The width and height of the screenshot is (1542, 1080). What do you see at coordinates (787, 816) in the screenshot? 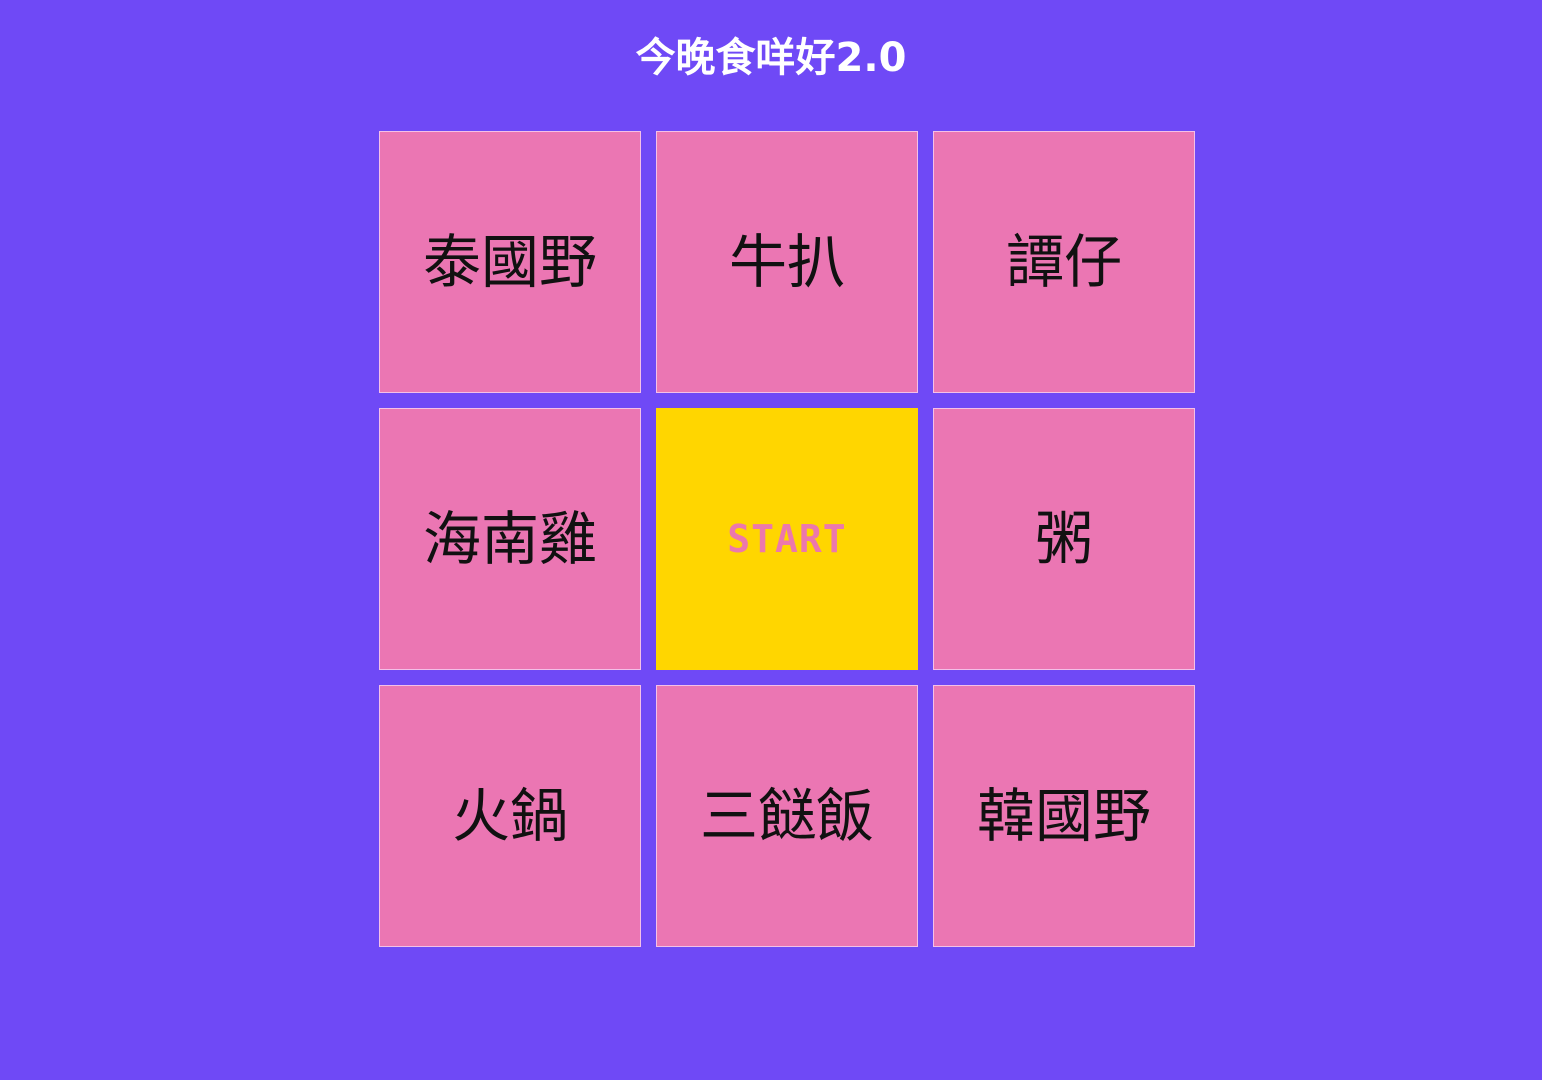
I see `food-tile-two-dish-rice: 三餸飯` at bounding box center [787, 816].